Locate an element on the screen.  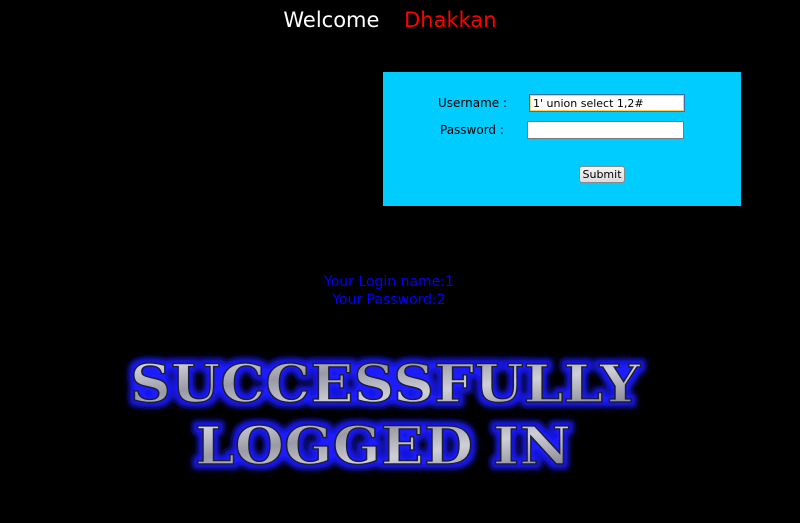
login-form: Username : Password : Submit is located at coordinates (562, 139).